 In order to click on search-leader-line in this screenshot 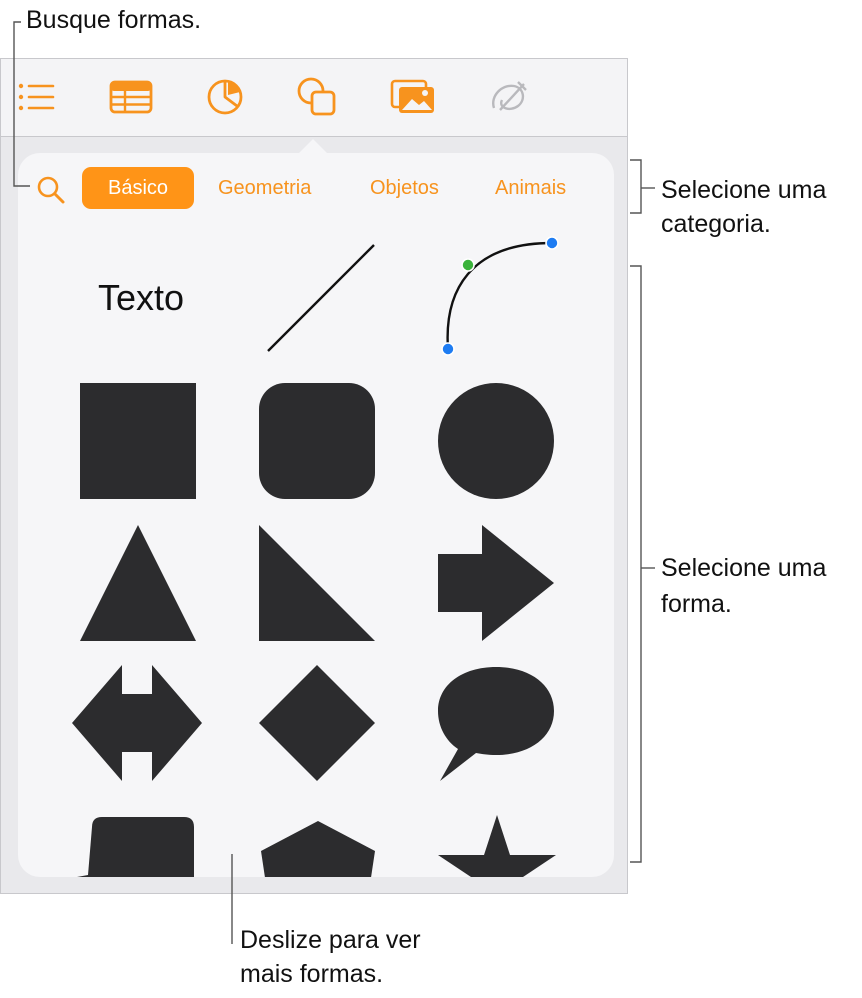, I will do `click(21, 104)`.